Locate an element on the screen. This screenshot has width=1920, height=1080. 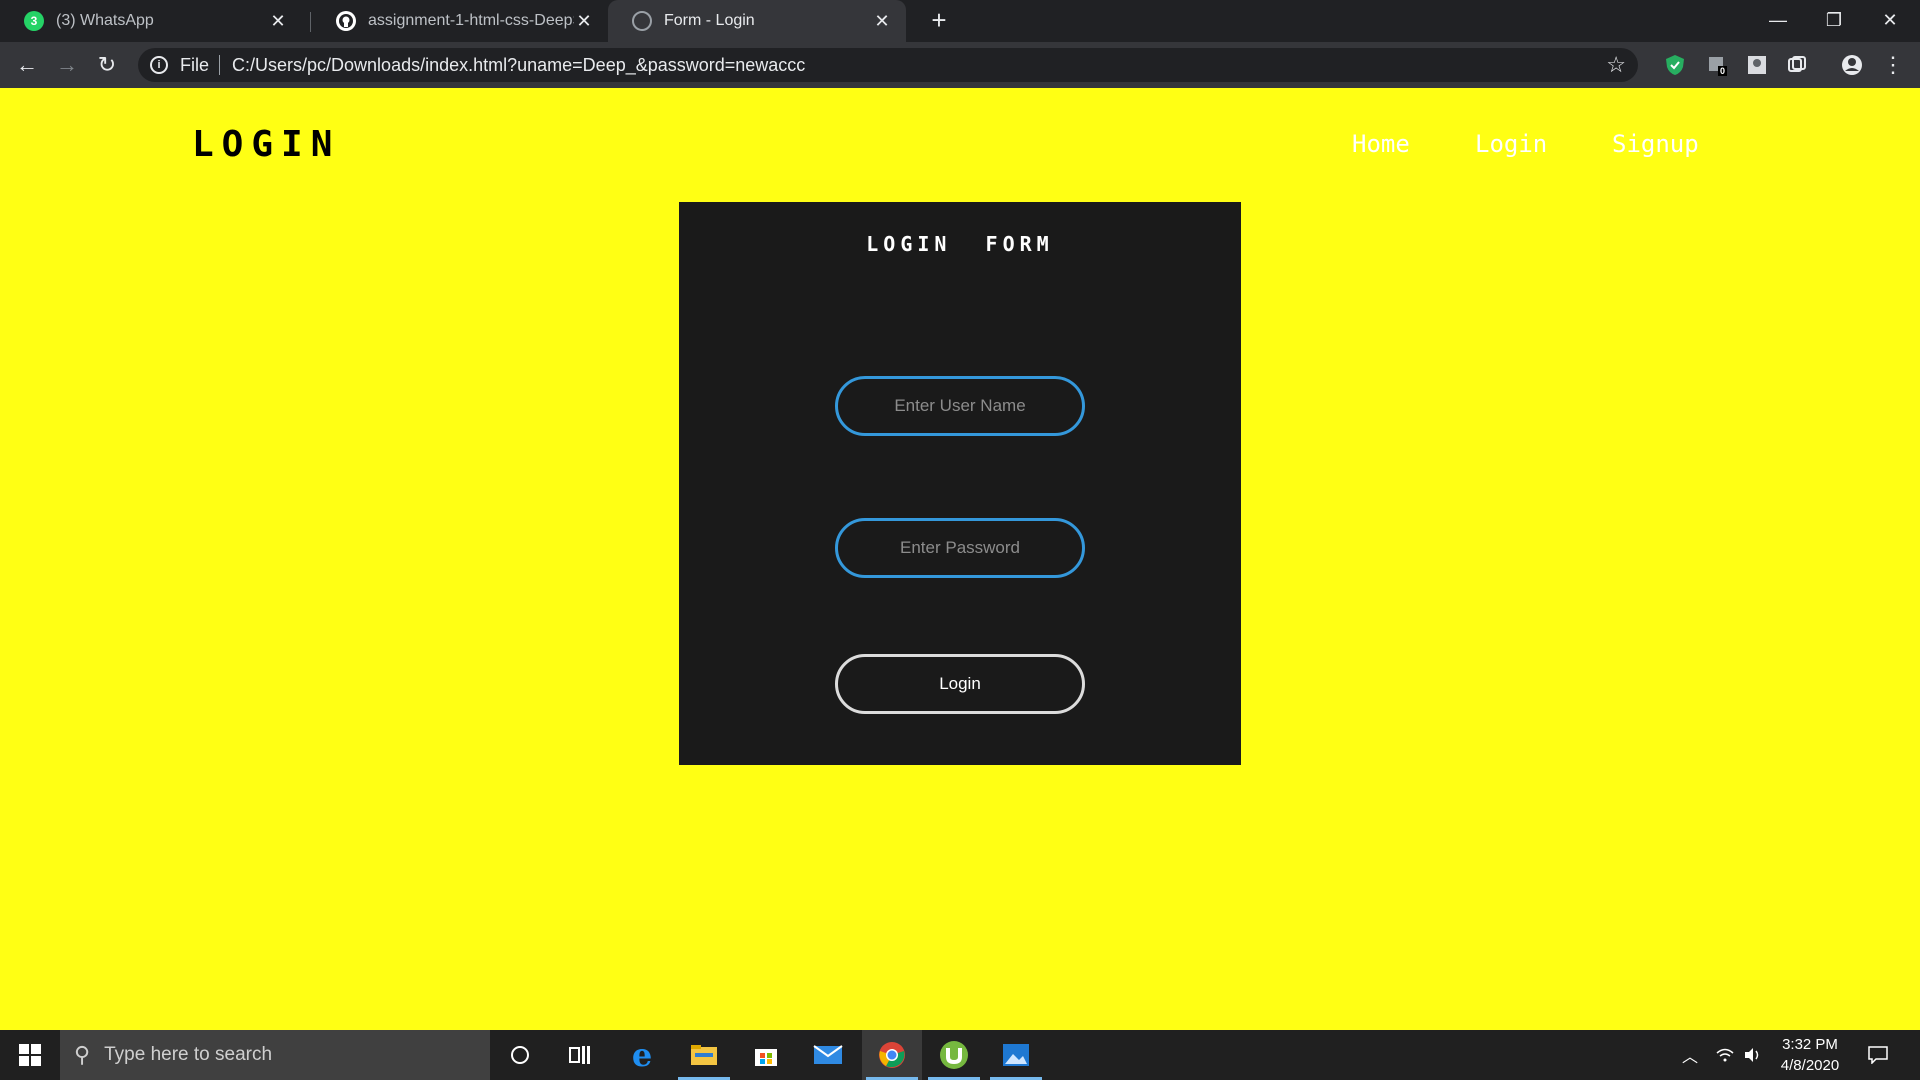
chrome-icon is located at coordinates (892, 1055).